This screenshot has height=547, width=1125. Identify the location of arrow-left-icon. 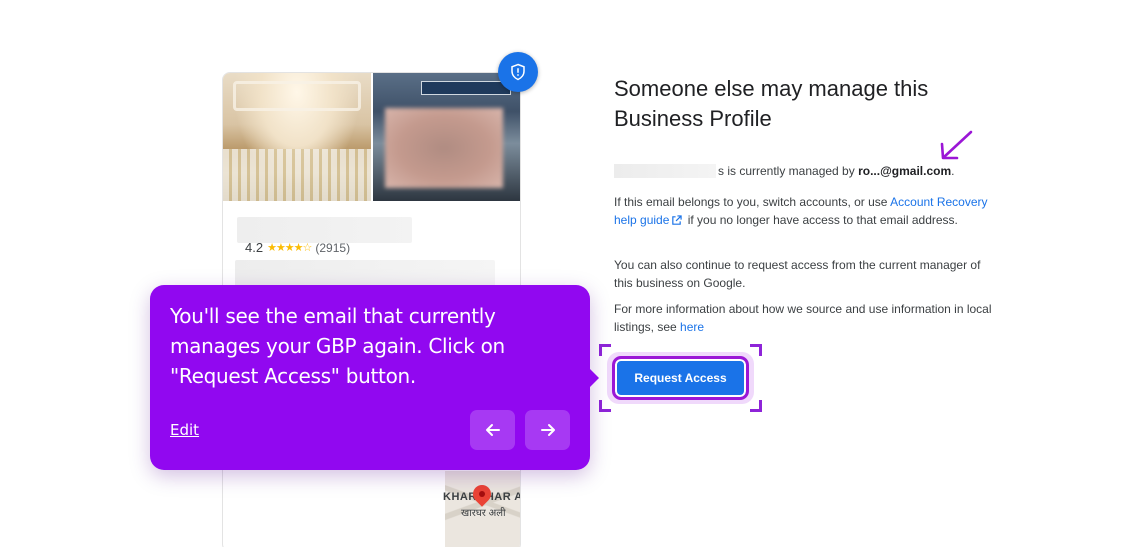
(492, 430).